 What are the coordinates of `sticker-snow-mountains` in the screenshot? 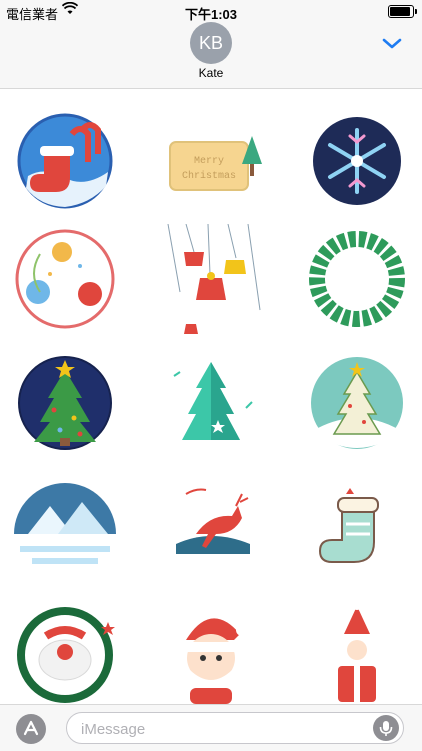 It's located at (65, 529).